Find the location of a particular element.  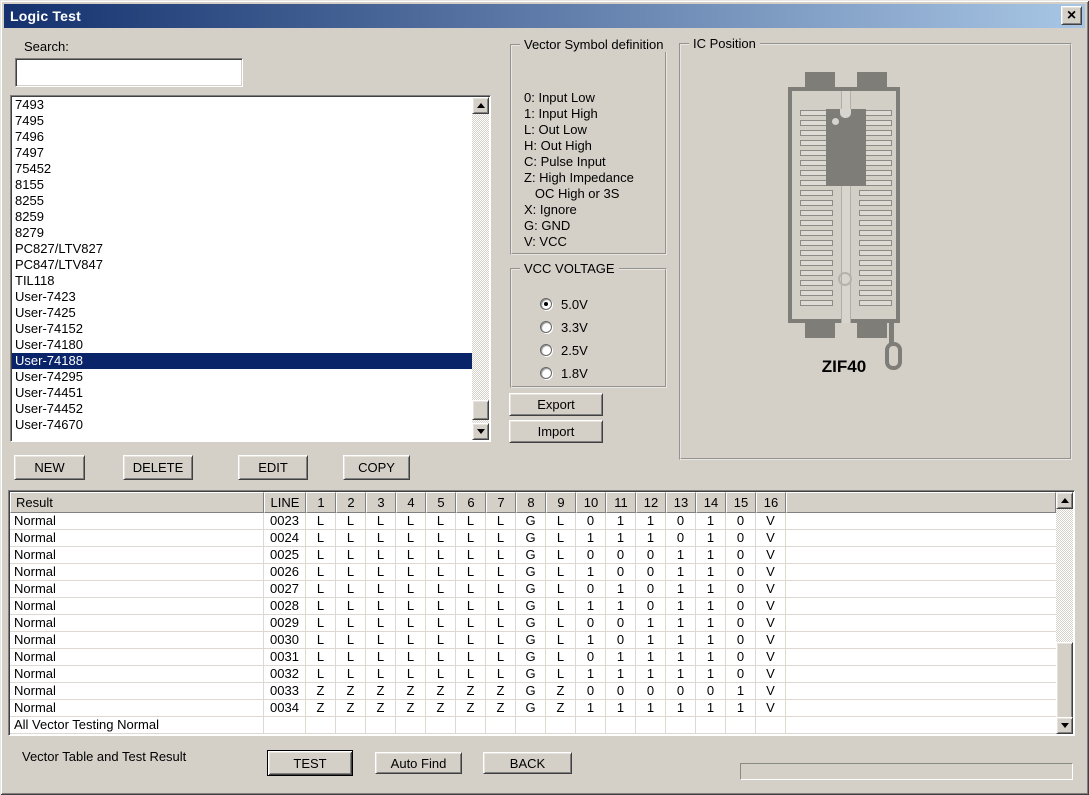

column-header-pin: 13 is located at coordinates (681, 502).